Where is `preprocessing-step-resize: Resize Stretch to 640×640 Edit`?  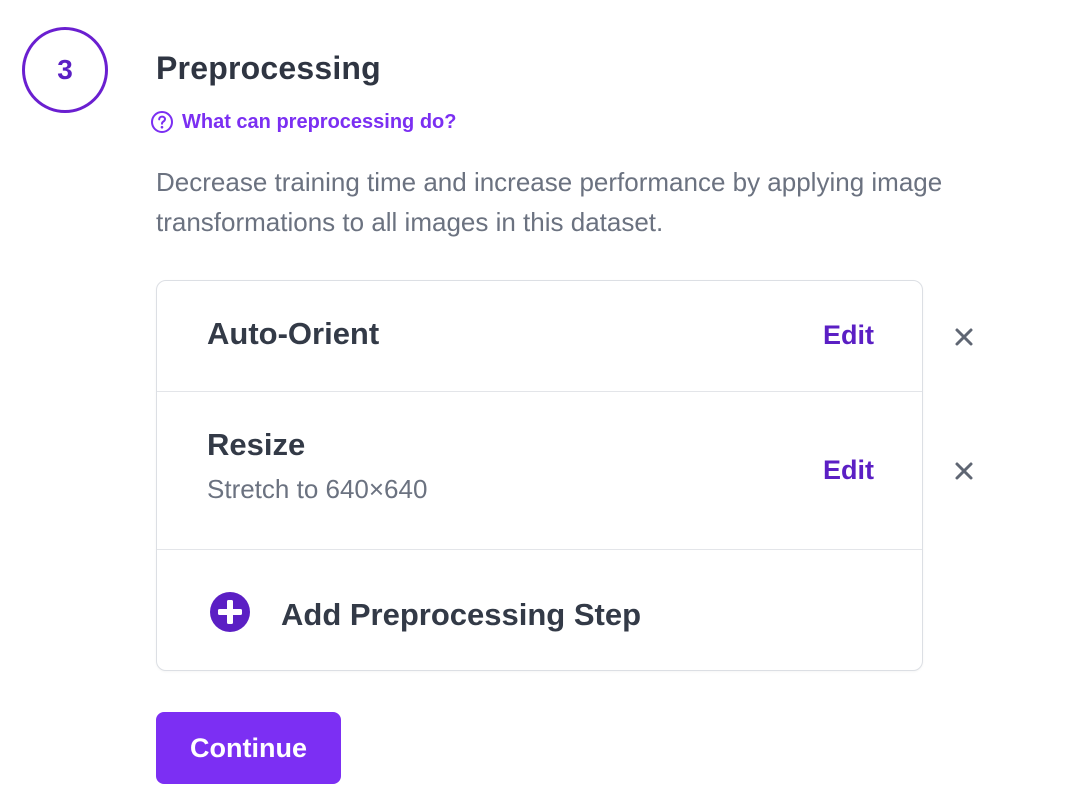
preprocessing-step-resize: Resize Stretch to 640×640 Edit is located at coordinates (539, 471).